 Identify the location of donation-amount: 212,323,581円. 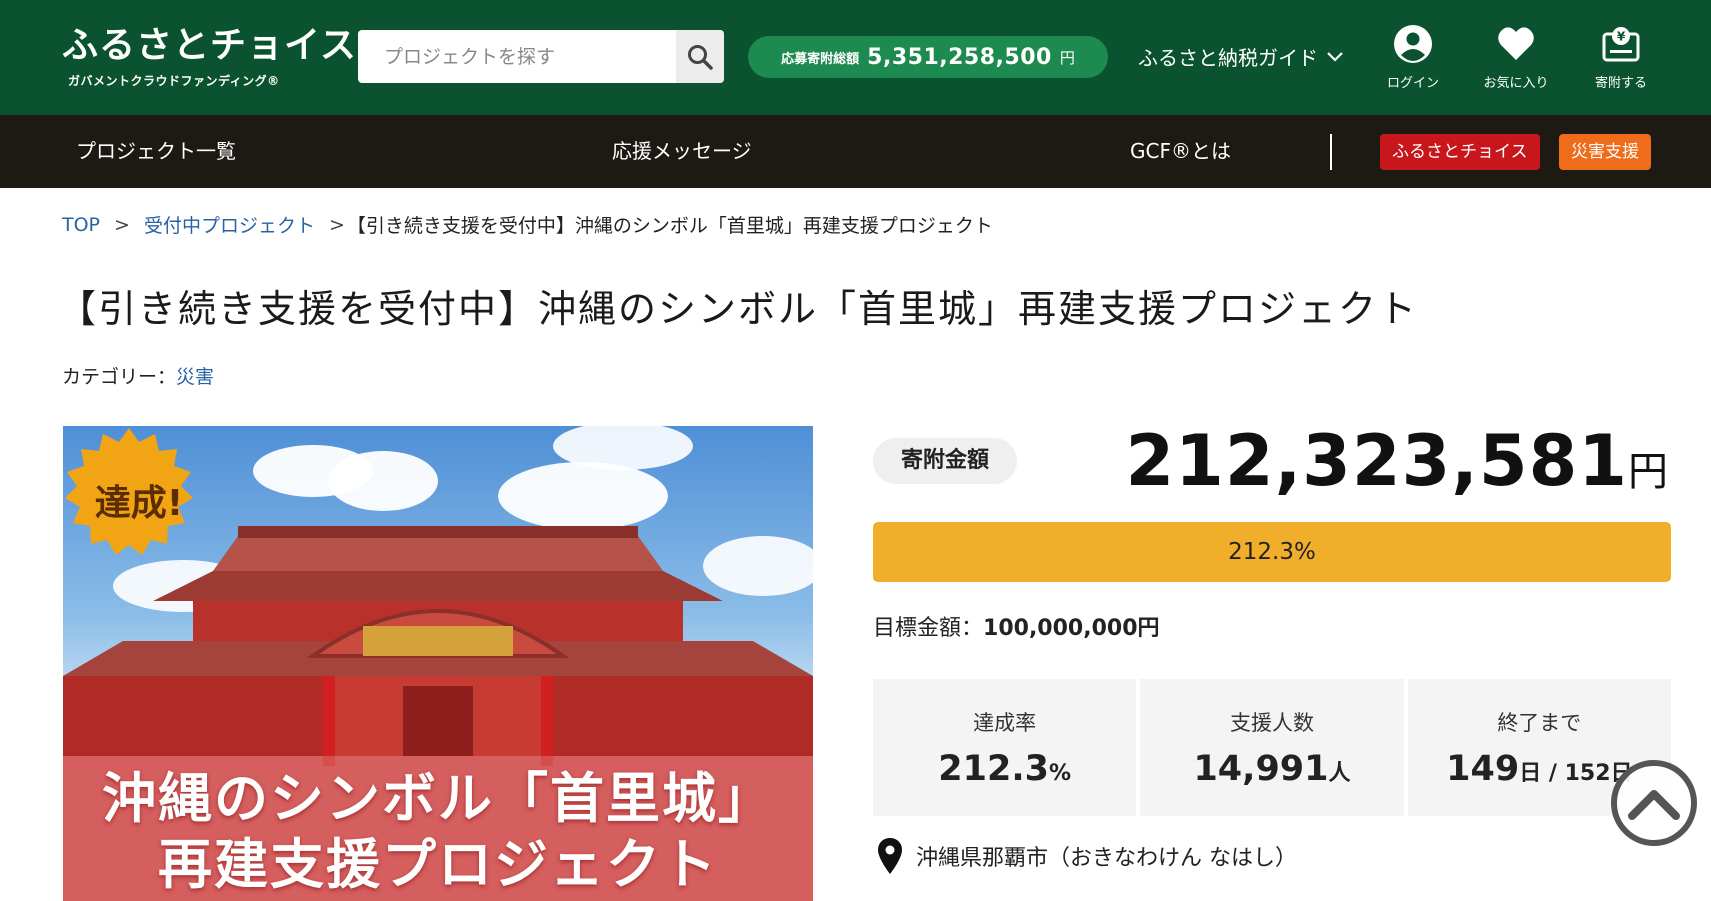
(1396, 461).